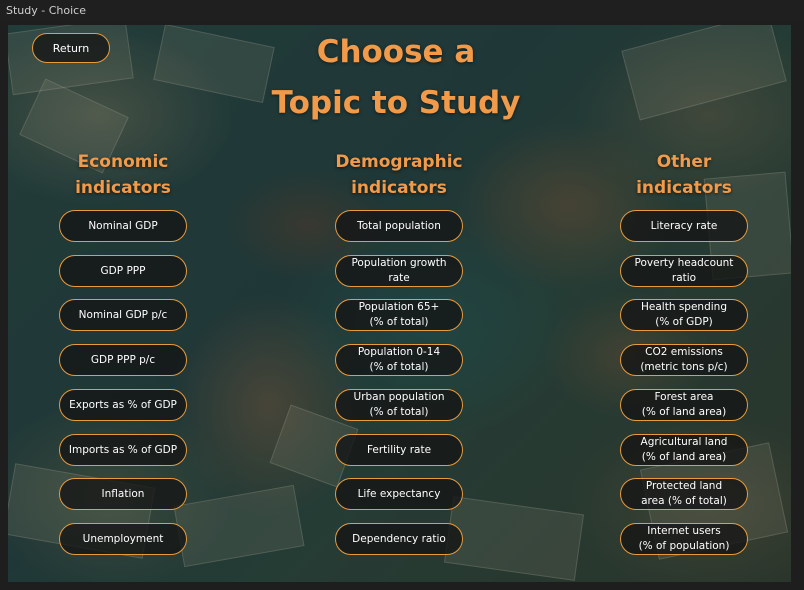  I want to click on indicator-label: Population 65+ (% of total), so click(399, 315).